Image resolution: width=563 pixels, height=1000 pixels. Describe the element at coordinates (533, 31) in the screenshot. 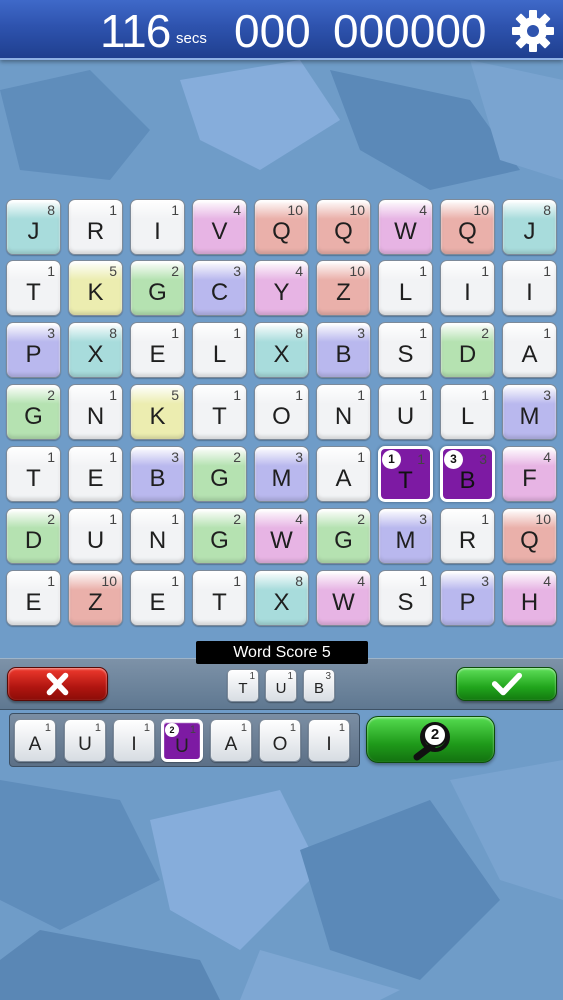

I see `gear-icon` at that location.